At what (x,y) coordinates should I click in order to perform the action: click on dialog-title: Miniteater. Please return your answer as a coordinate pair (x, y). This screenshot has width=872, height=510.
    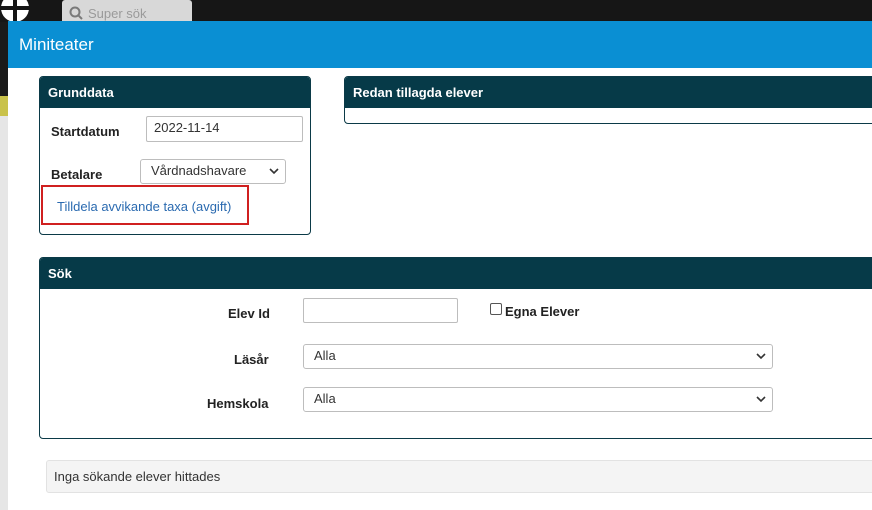
    Looking at the image, I should click on (56, 44).